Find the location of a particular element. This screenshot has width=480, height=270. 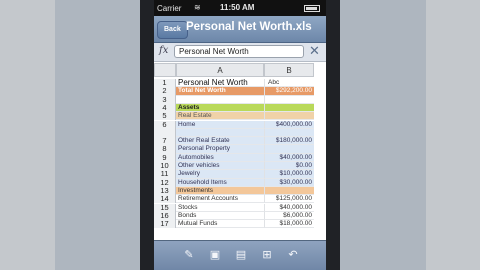

cell-b: $400,000.00 is located at coordinates (289, 124).